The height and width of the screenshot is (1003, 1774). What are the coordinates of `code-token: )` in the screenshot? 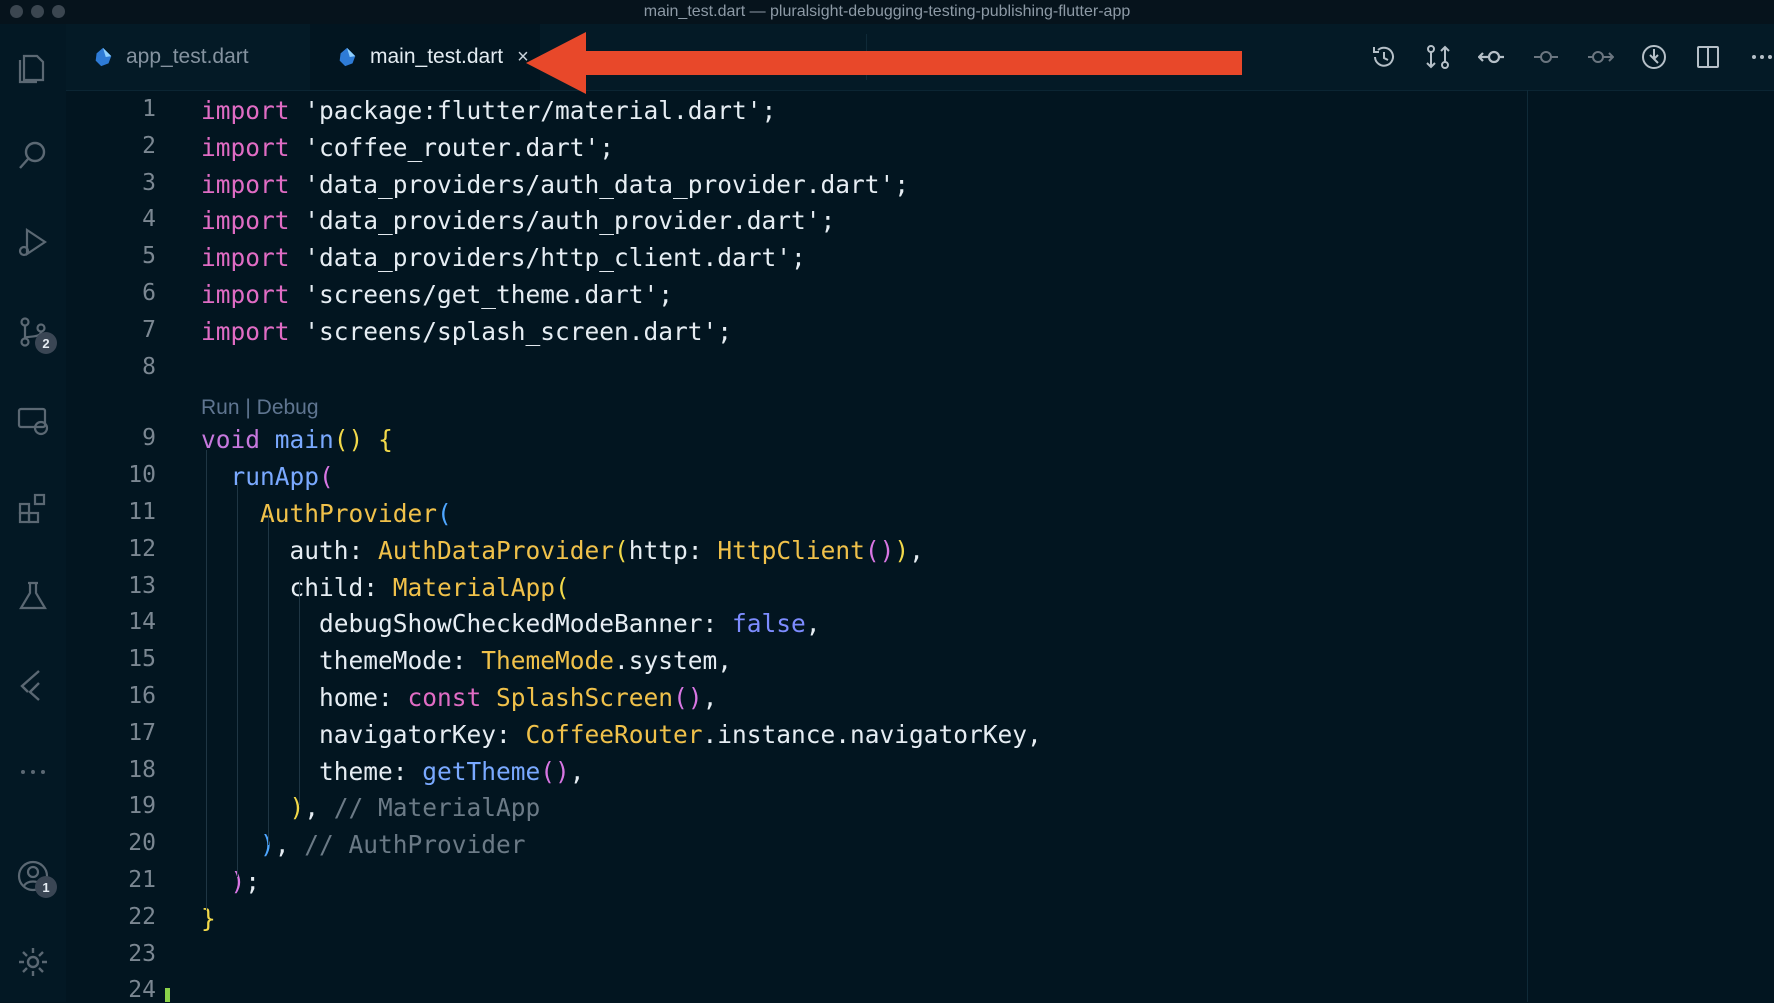 It's located at (297, 808).